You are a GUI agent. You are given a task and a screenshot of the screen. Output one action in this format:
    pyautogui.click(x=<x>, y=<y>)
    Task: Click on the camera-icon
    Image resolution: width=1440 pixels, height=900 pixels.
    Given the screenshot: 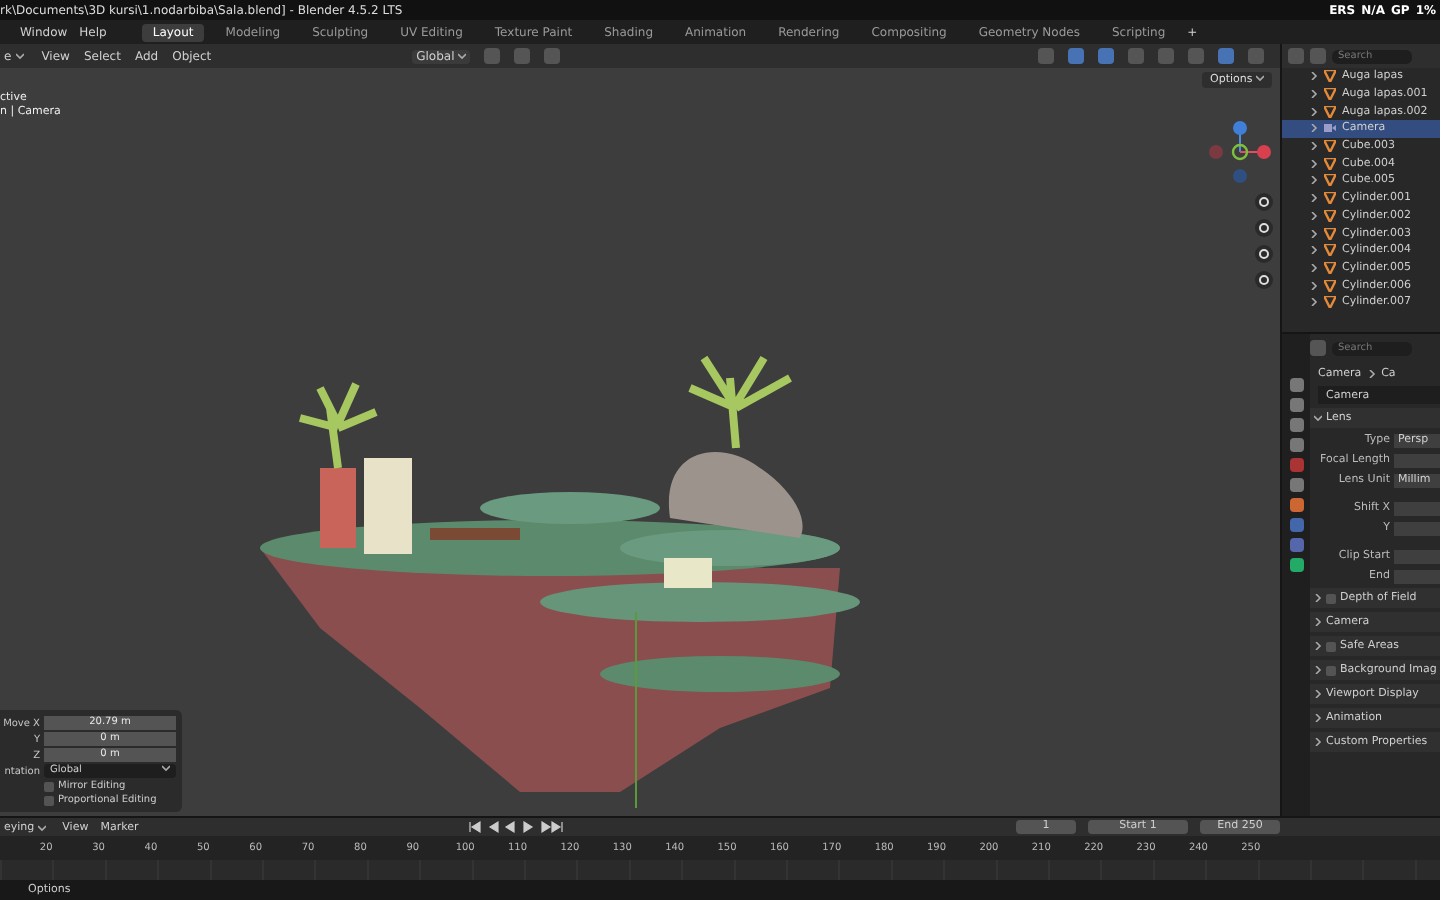 What is the action you would take?
    pyautogui.click(x=1330, y=128)
    